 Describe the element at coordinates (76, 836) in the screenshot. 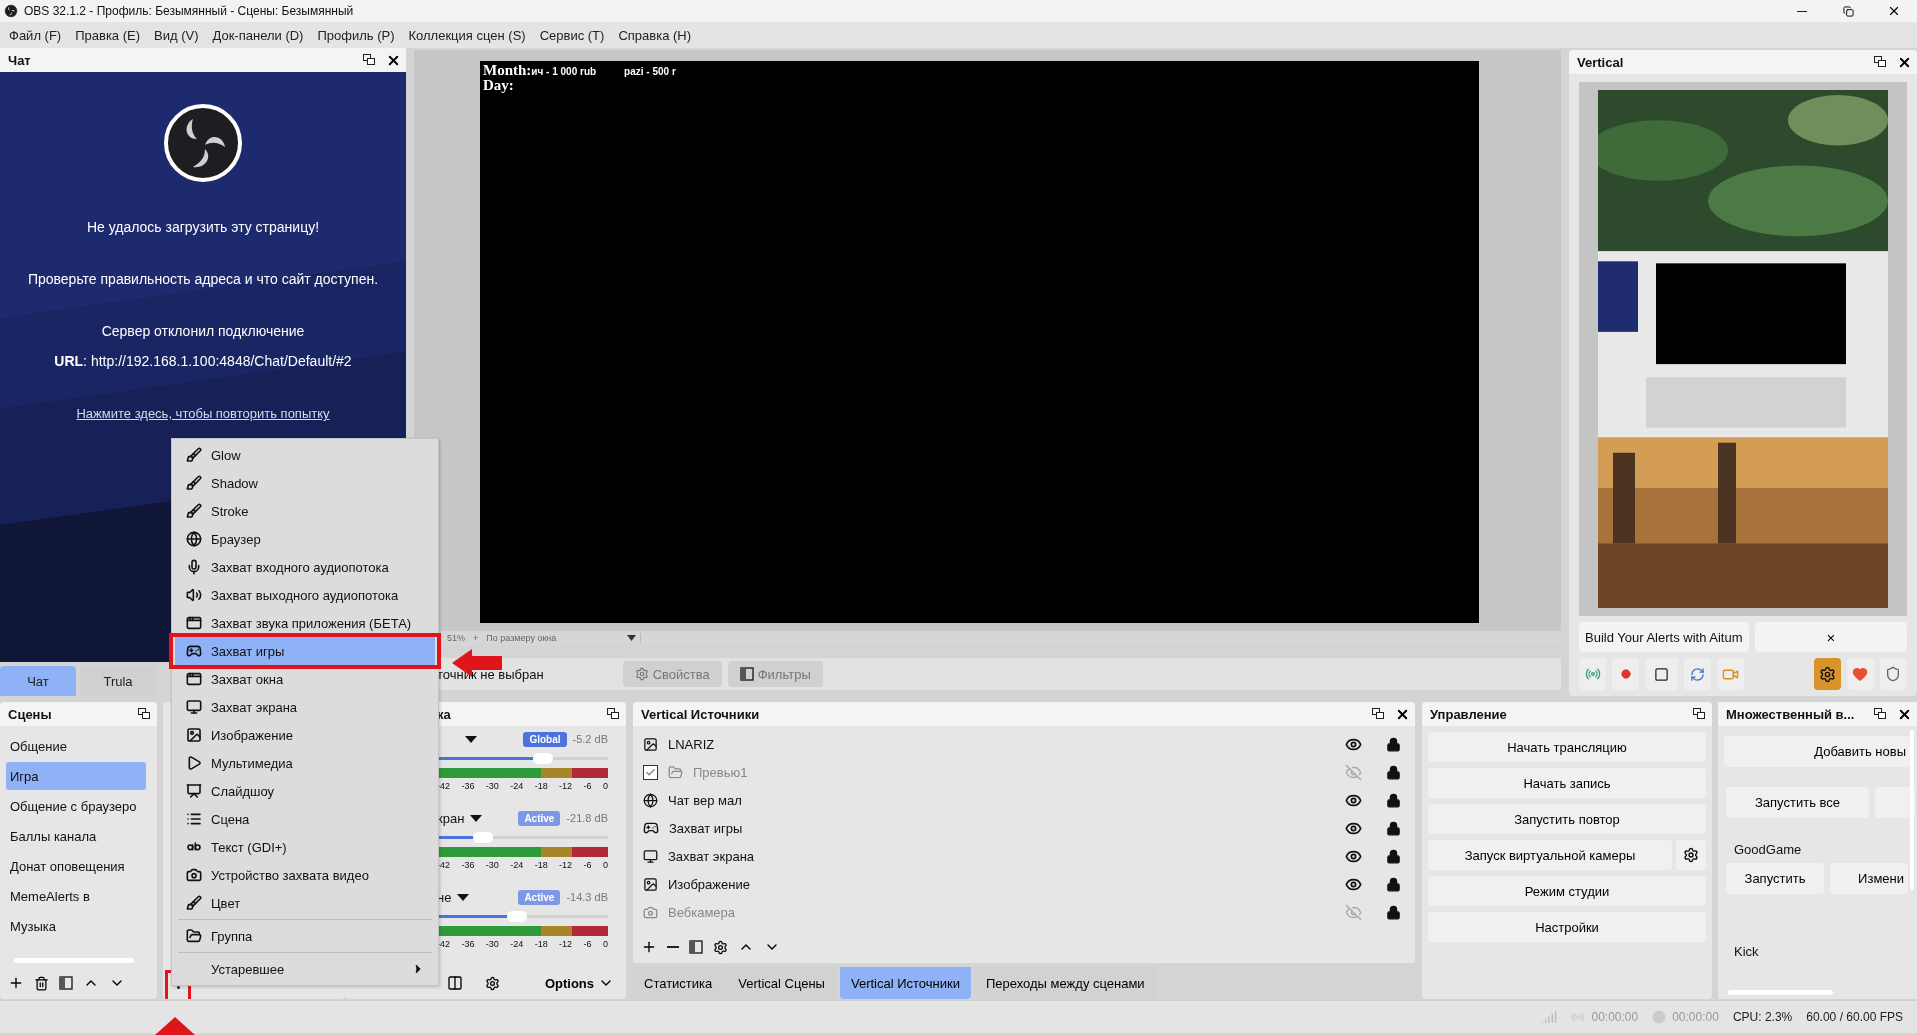

I see `scene-item: Баллы канала` at that location.